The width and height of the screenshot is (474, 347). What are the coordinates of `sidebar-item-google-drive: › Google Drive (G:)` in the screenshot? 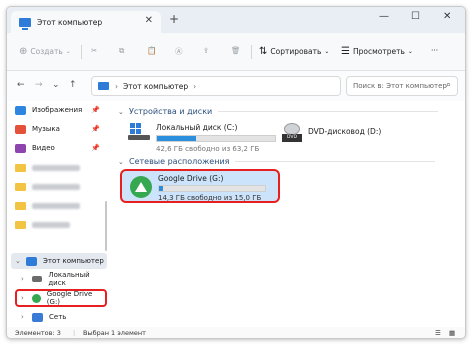 It's located at (64, 298).